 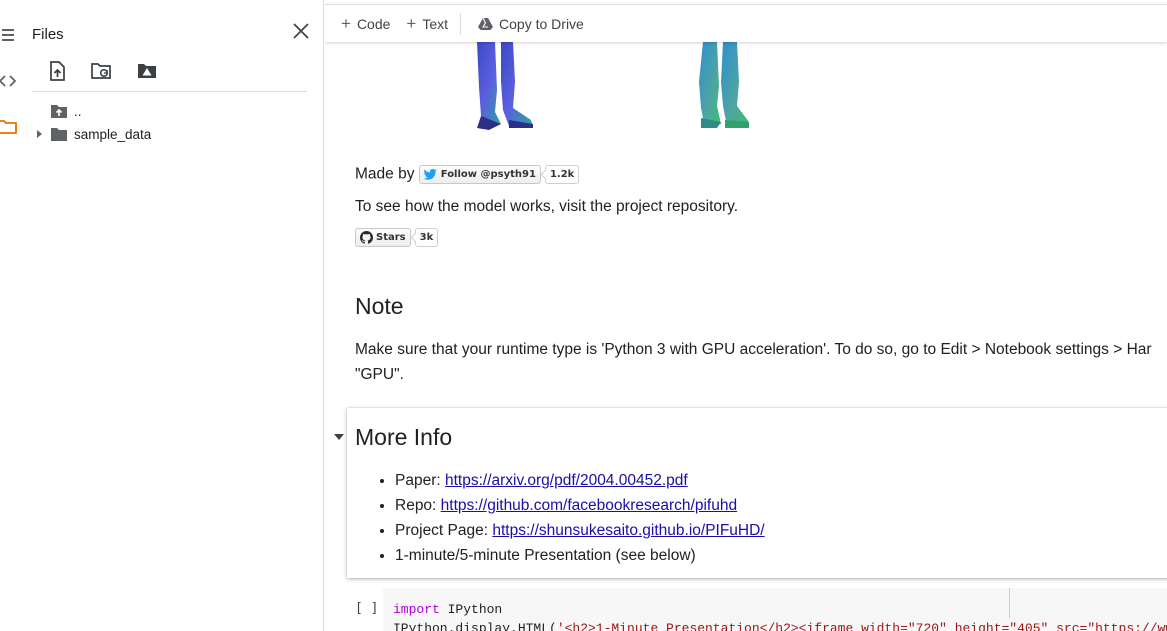 What do you see at coordinates (430, 174) in the screenshot?
I see `twitter-bird-icon` at bounding box center [430, 174].